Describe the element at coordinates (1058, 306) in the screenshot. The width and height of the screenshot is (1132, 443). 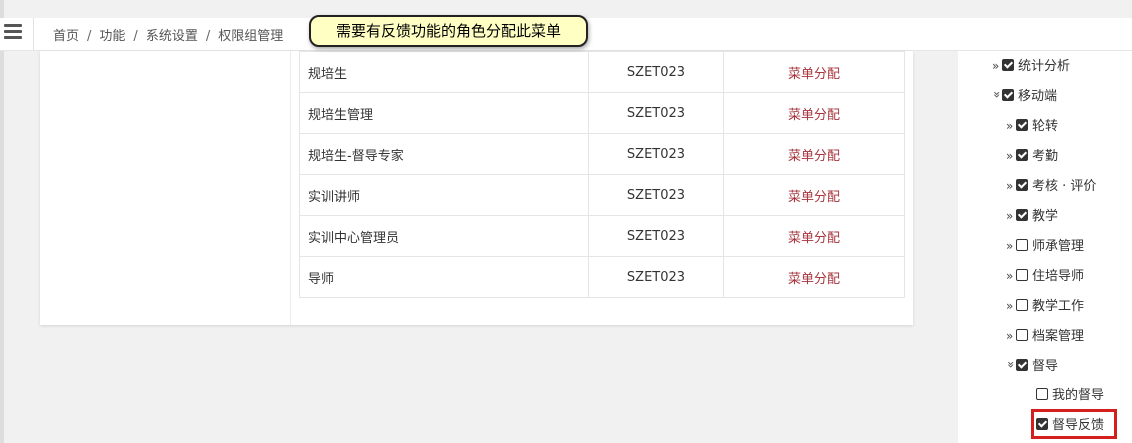
I see `tree-item-label: 教学工作` at that location.